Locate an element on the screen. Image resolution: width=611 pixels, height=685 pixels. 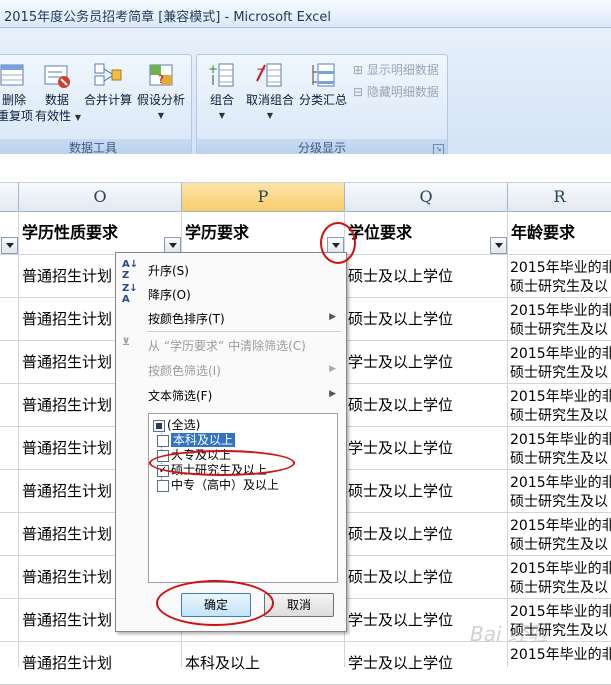
data-validation-button: 数据 有效性 ▼ is located at coordinates (58, 93).